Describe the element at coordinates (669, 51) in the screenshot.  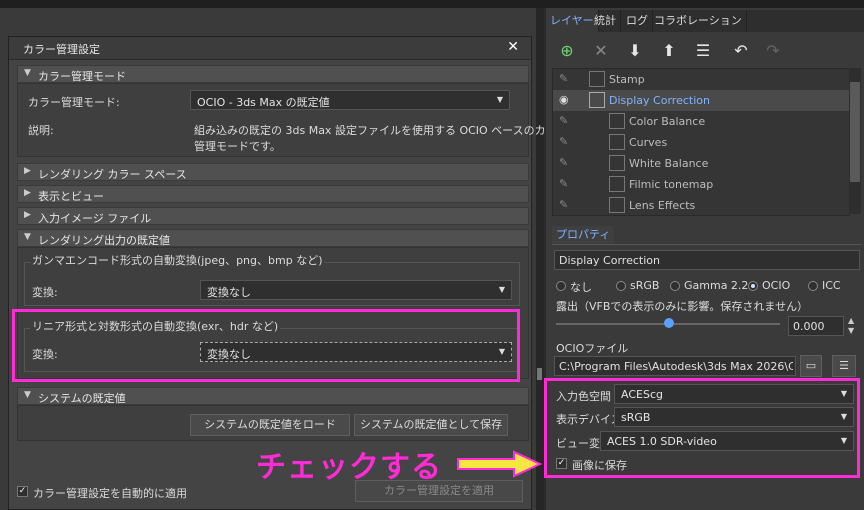
I see `load-layers-icon: ⬆` at that location.